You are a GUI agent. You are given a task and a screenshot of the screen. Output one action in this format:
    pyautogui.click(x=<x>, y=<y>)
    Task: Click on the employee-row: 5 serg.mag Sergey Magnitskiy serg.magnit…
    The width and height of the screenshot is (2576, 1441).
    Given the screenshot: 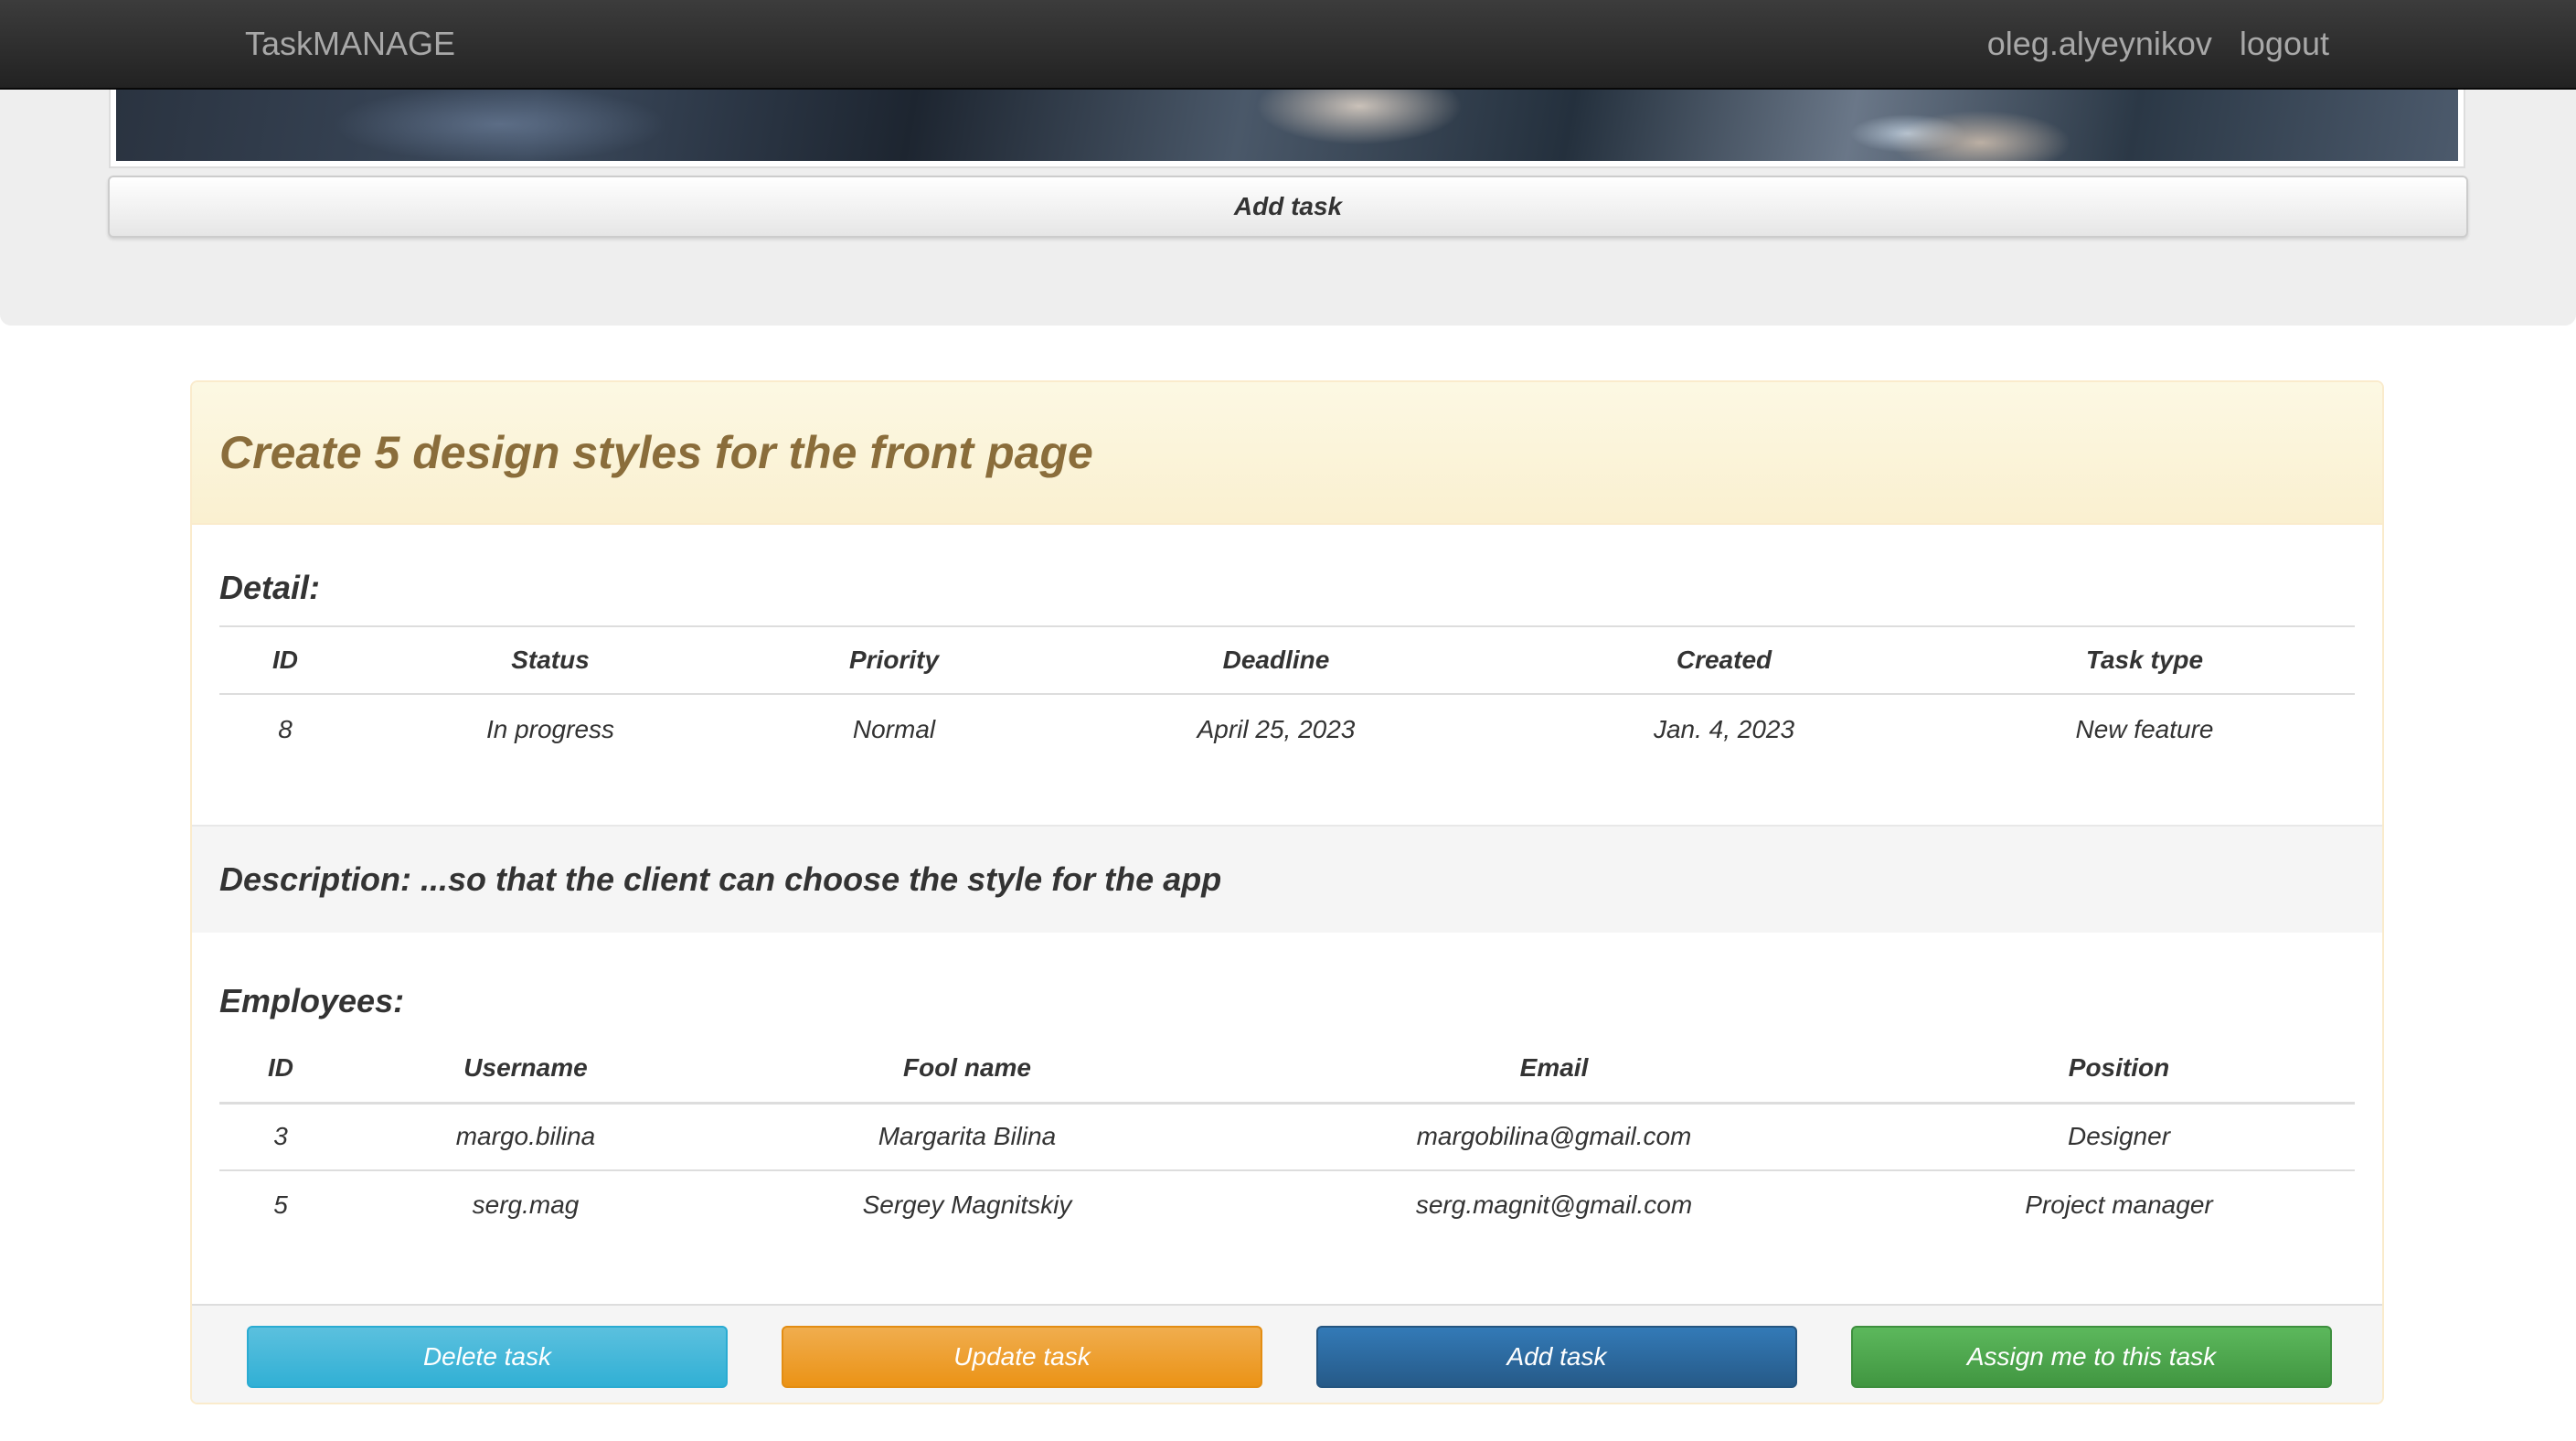 What is the action you would take?
    pyautogui.click(x=1287, y=1204)
    